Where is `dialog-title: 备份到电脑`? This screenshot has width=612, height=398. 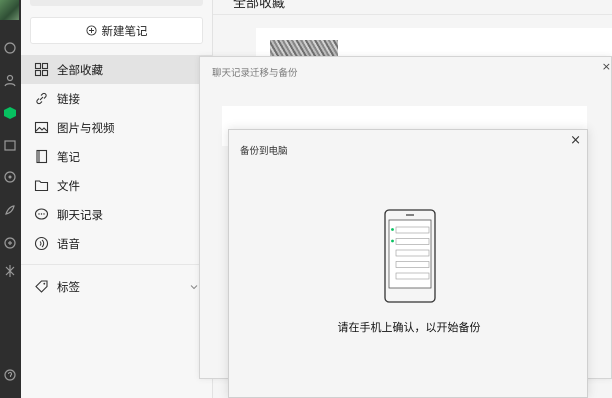 dialog-title: 备份到电脑 is located at coordinates (264, 151).